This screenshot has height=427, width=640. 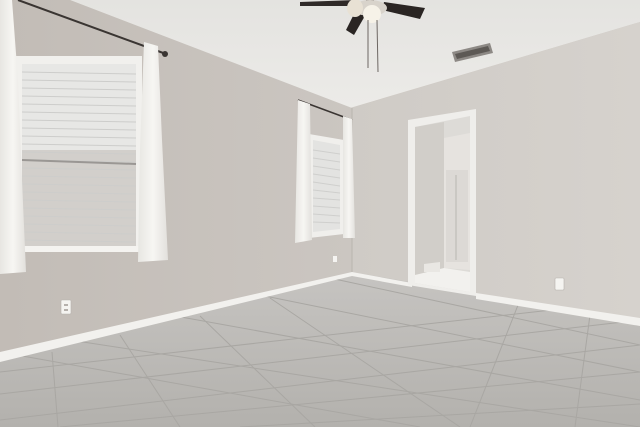 What do you see at coordinates (559, 284) in the screenshot?
I see `electrical-outlet-right` at bounding box center [559, 284].